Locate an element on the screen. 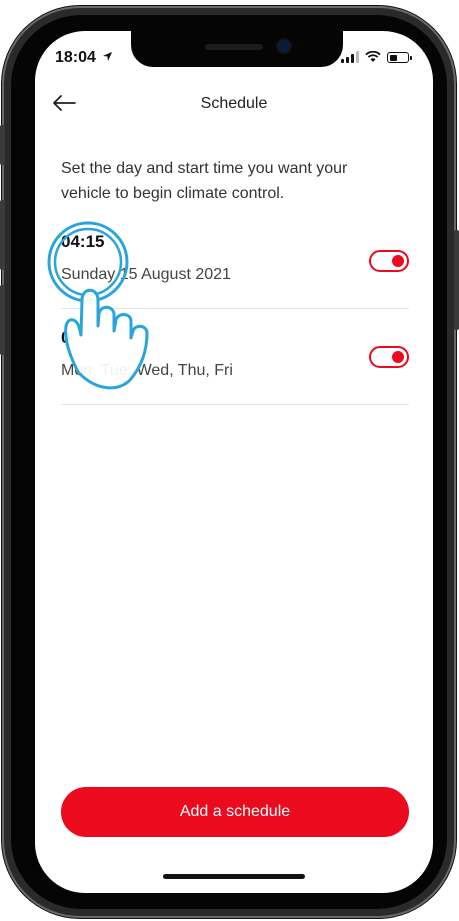 This screenshot has width=459, height=921. front-camera is located at coordinates (284, 46).